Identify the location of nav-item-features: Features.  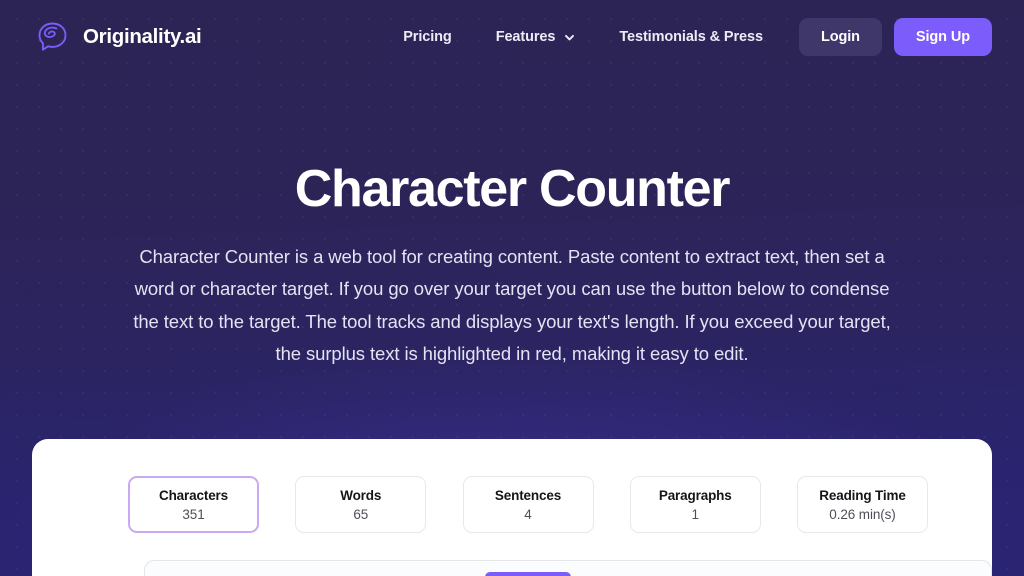
(536, 37).